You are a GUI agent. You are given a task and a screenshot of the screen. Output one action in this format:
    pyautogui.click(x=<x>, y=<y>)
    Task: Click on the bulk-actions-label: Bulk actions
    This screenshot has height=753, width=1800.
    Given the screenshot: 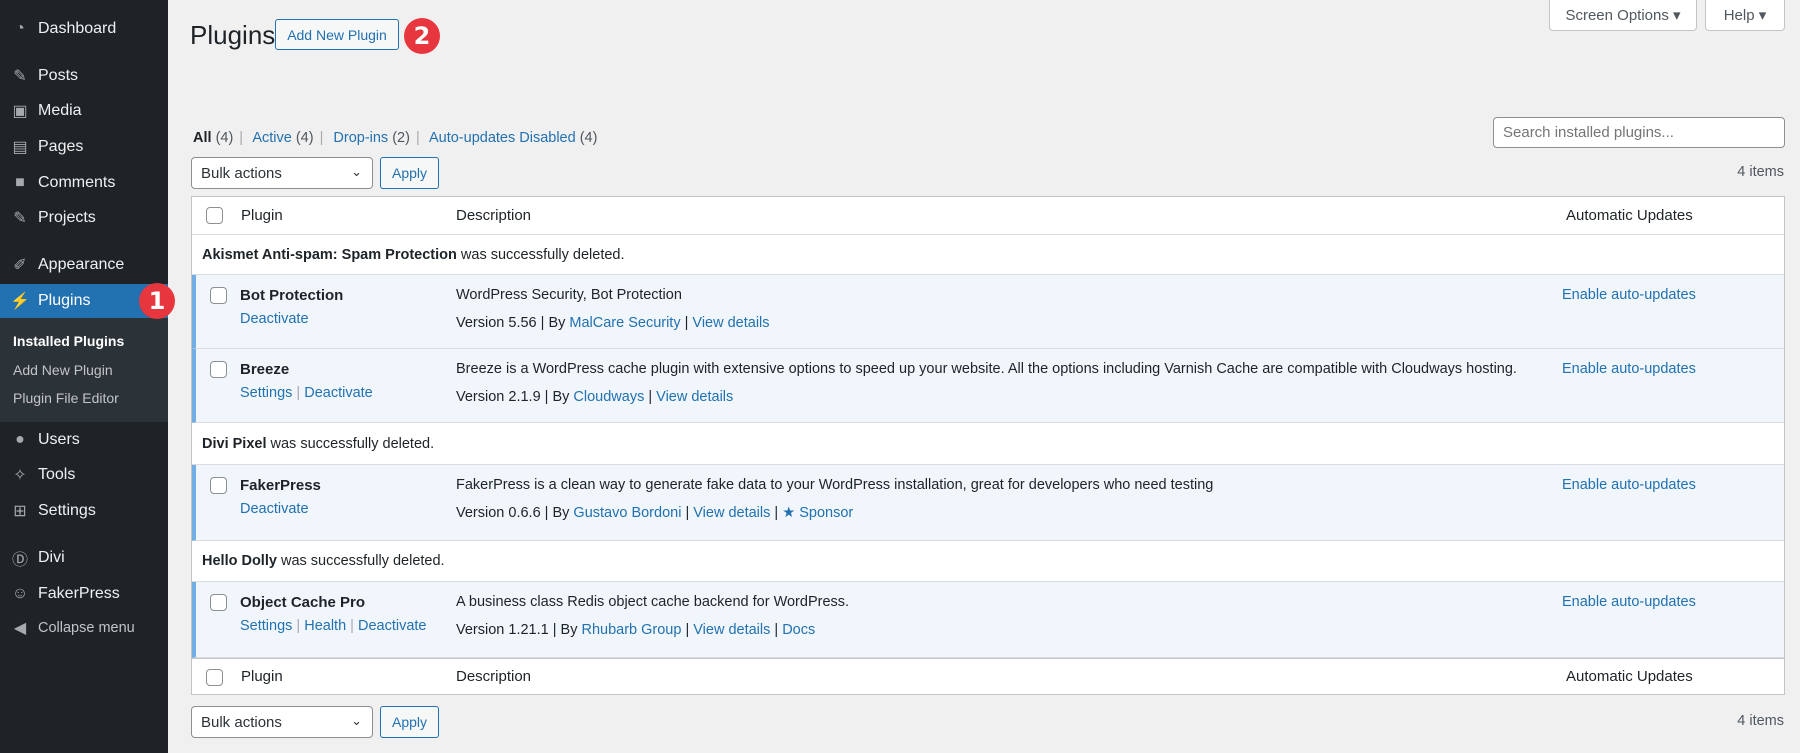 What is the action you would take?
    pyautogui.click(x=241, y=173)
    